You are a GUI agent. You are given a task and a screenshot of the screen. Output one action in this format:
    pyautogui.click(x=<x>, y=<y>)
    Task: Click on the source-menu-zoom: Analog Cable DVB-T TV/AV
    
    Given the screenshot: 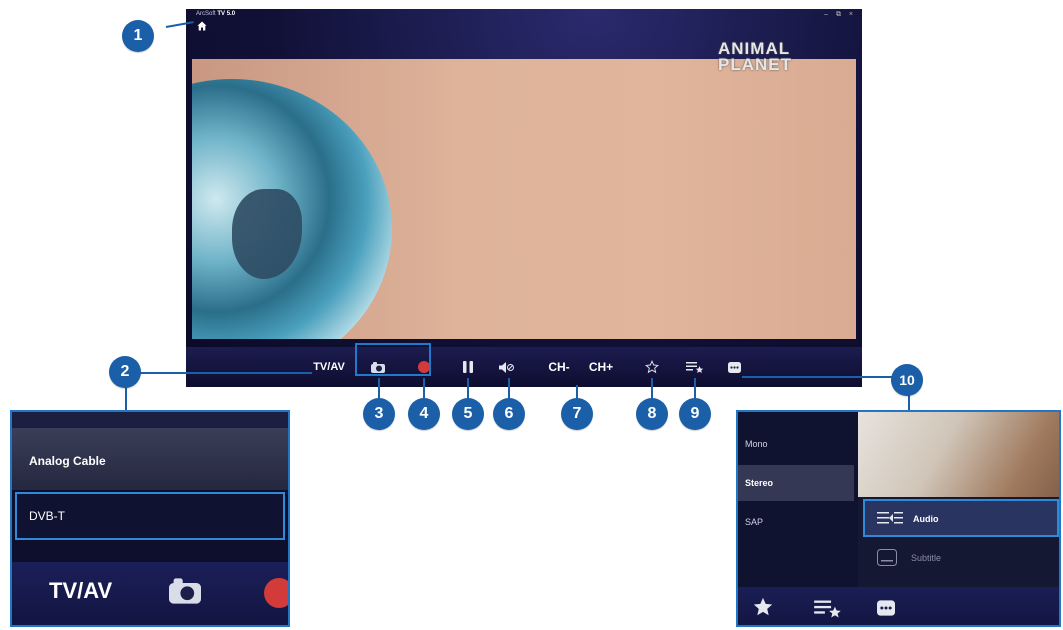 What is the action you would take?
    pyautogui.click(x=150, y=518)
    